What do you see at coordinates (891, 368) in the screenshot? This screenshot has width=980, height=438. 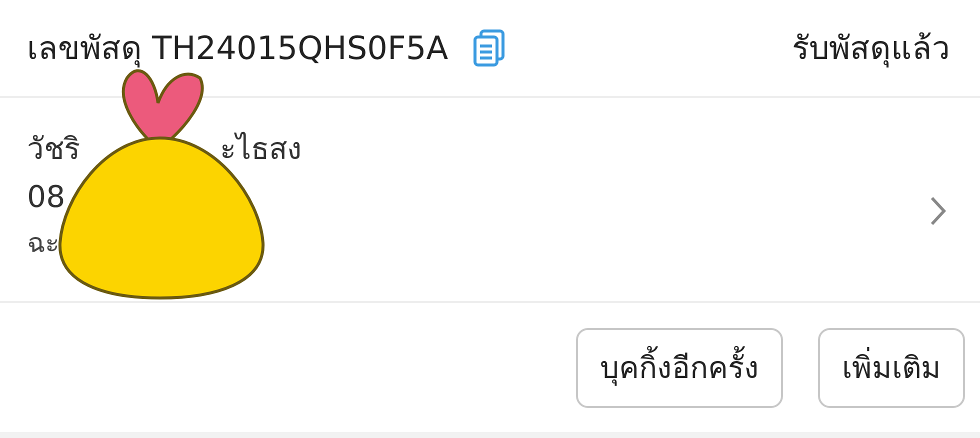 I see `action-button: เพิ่มเติม` at bounding box center [891, 368].